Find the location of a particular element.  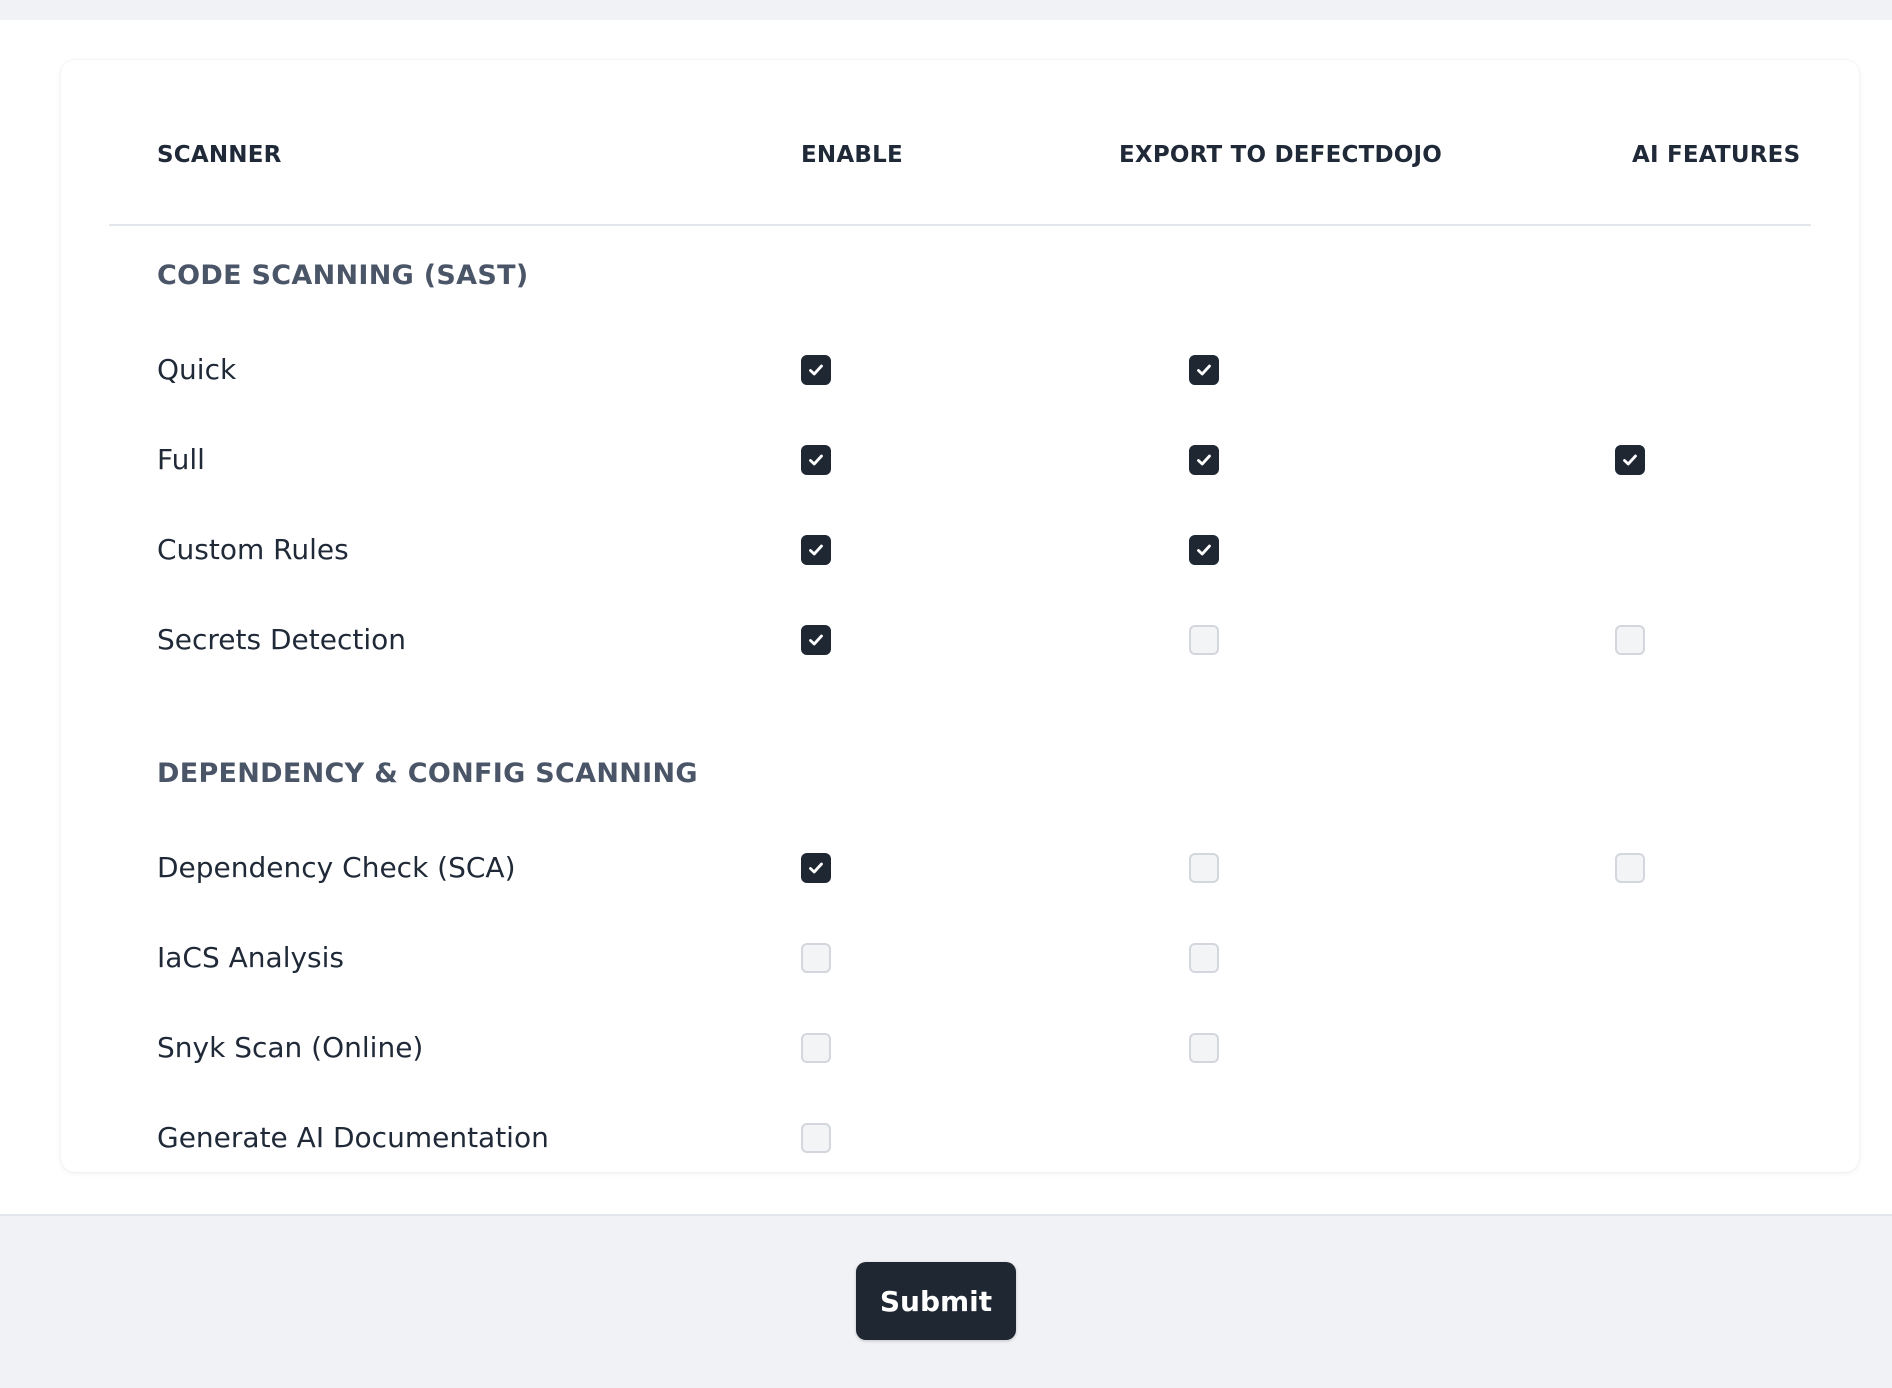

table-row: Quick is located at coordinates (977, 370).